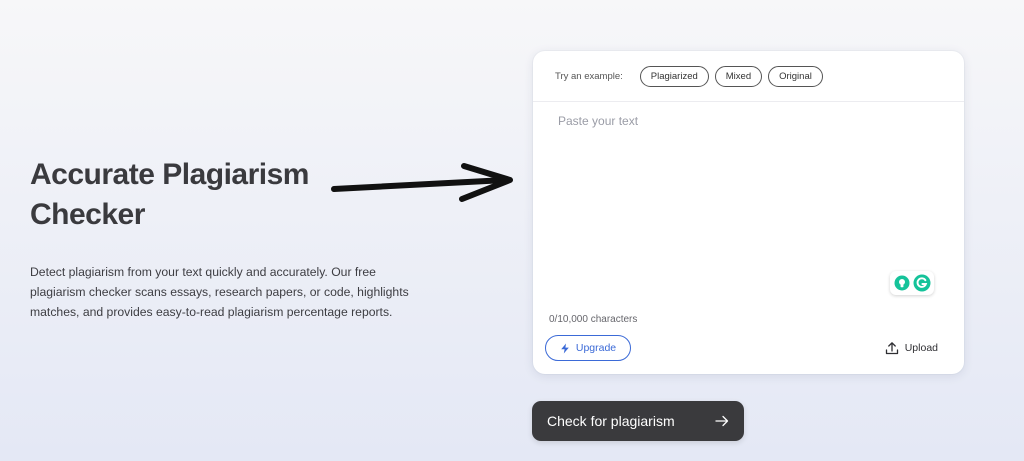 This screenshot has width=1024, height=461. Describe the element at coordinates (611, 421) in the screenshot. I see `check-plagiarism-label: Check for plagiarism` at that location.